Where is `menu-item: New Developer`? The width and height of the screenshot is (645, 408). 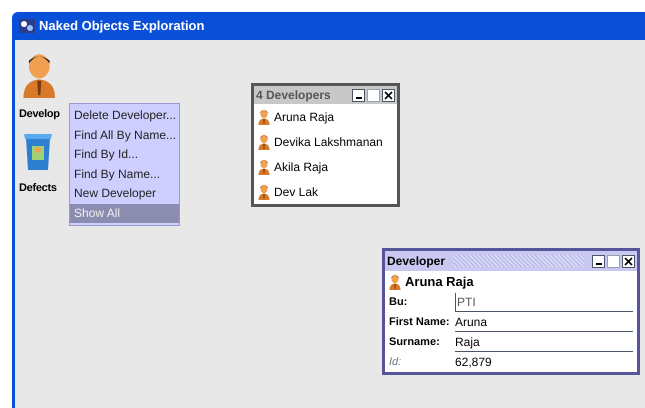
menu-item: New Developer is located at coordinates (124, 194).